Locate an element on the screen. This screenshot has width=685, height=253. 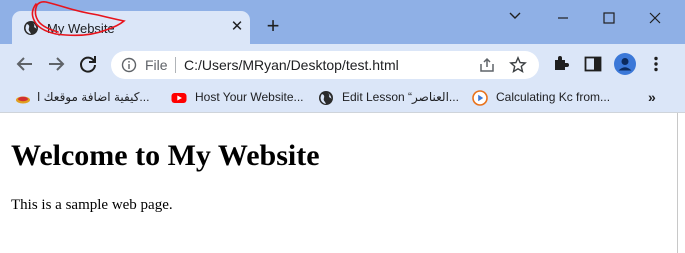
back-arrow-icon is located at coordinates (24, 64).